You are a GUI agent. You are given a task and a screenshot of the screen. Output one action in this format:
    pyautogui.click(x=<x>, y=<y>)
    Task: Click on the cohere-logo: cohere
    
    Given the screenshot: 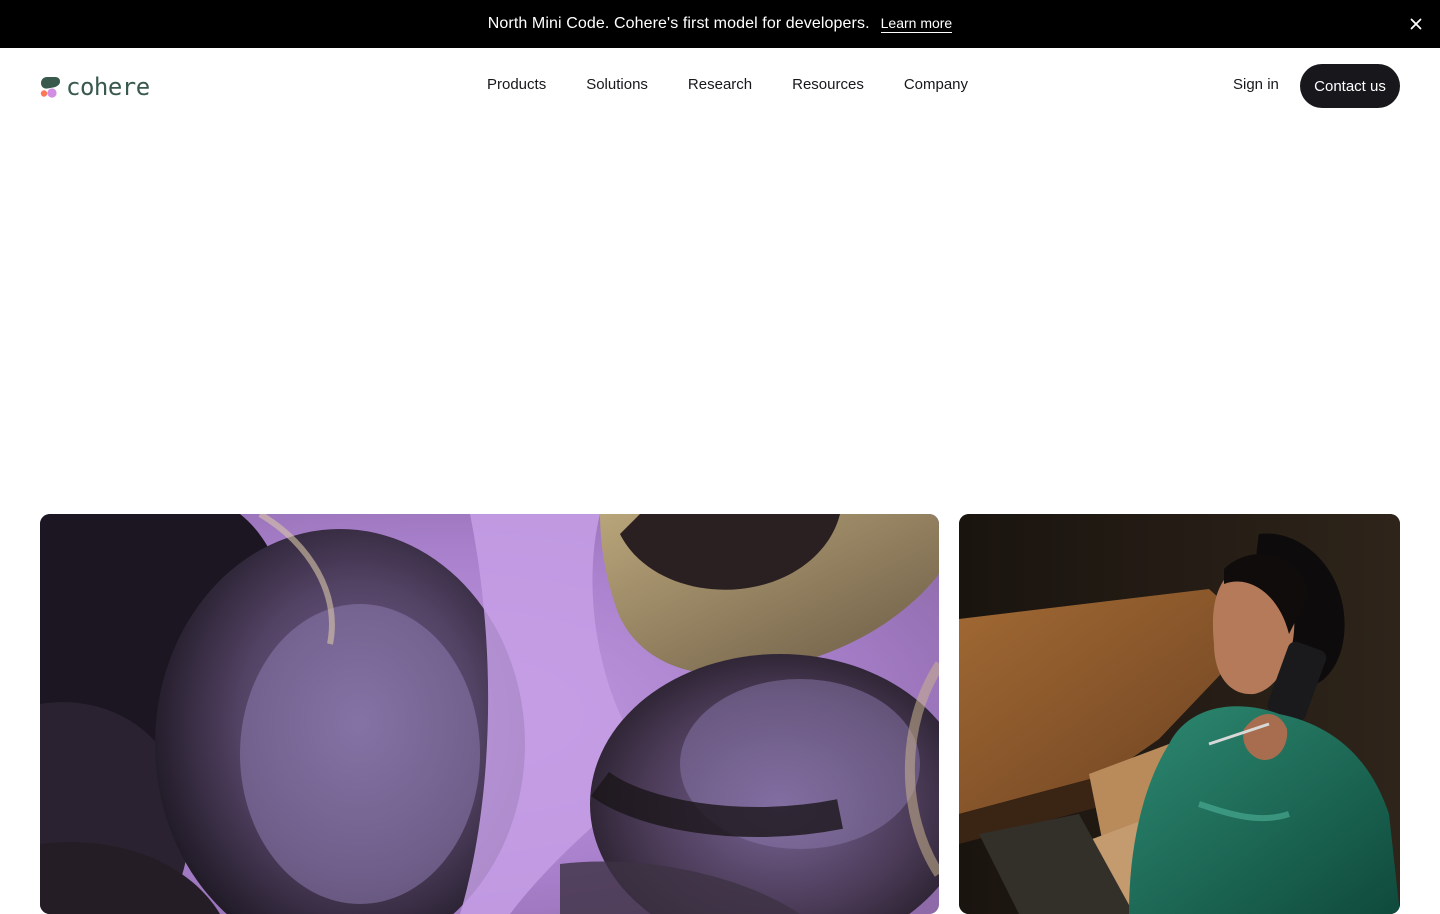 What is the action you would take?
    pyautogui.click(x=95, y=87)
    